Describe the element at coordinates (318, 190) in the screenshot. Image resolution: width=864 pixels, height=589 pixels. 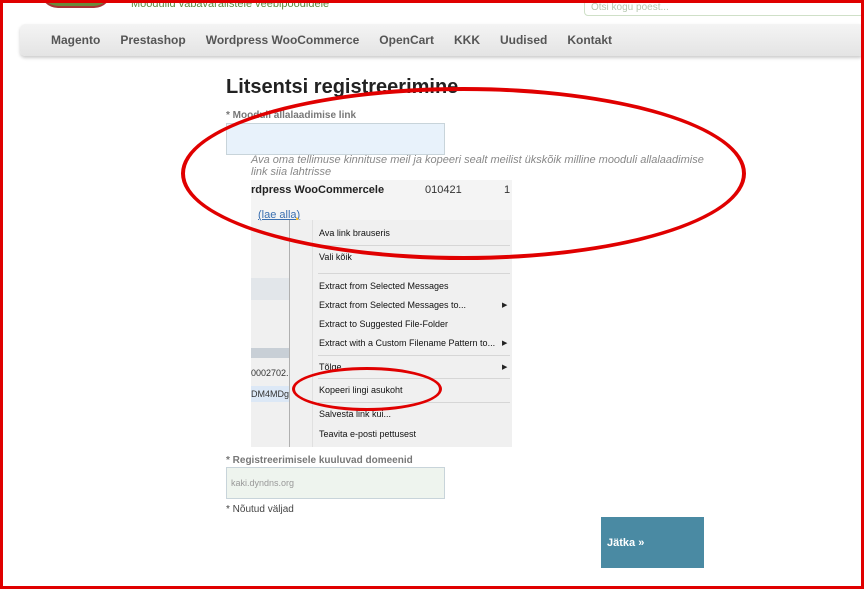
I see `order-product: rdpress WooCommercele` at that location.